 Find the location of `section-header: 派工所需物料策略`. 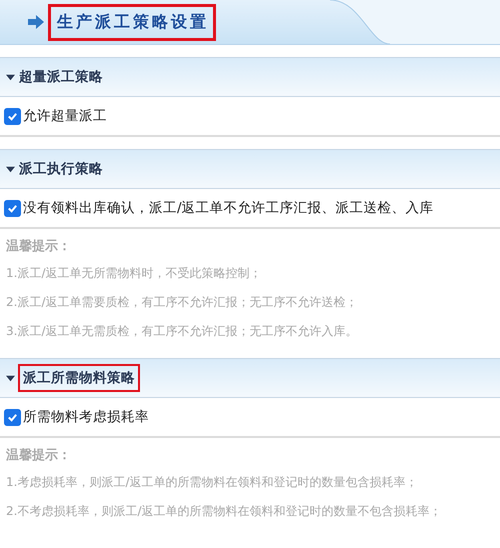

section-header: 派工所需物料策略 is located at coordinates (250, 378).